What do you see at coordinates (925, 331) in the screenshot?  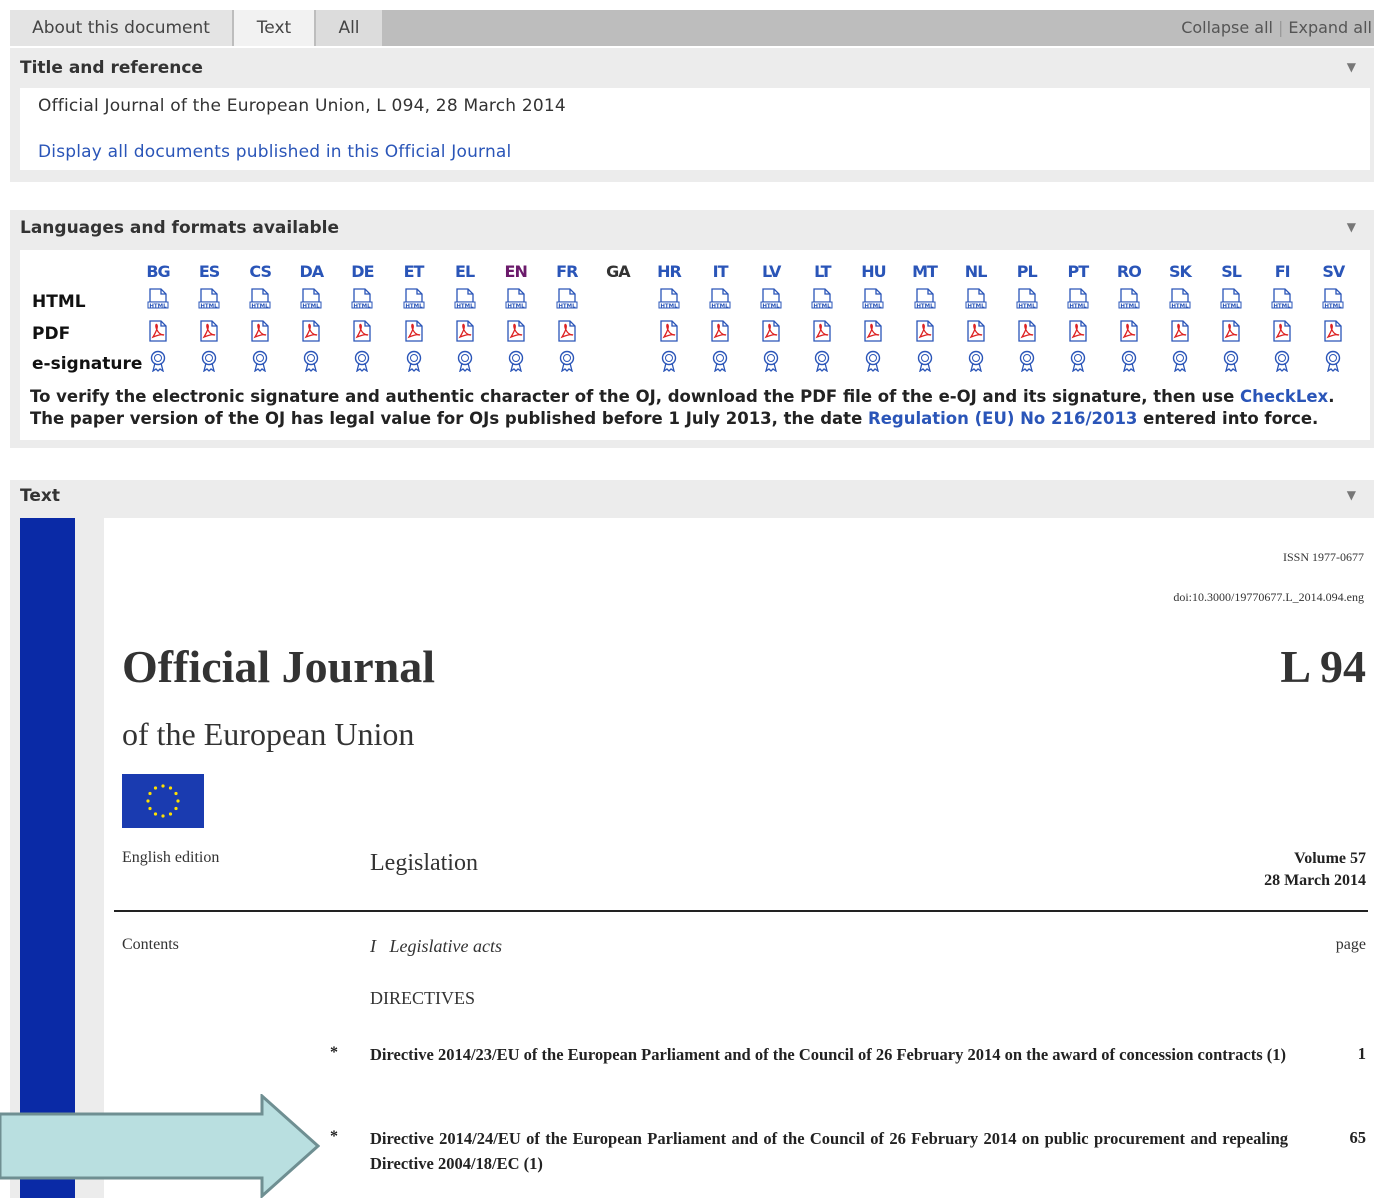 I see `pdf-mt-icon` at bounding box center [925, 331].